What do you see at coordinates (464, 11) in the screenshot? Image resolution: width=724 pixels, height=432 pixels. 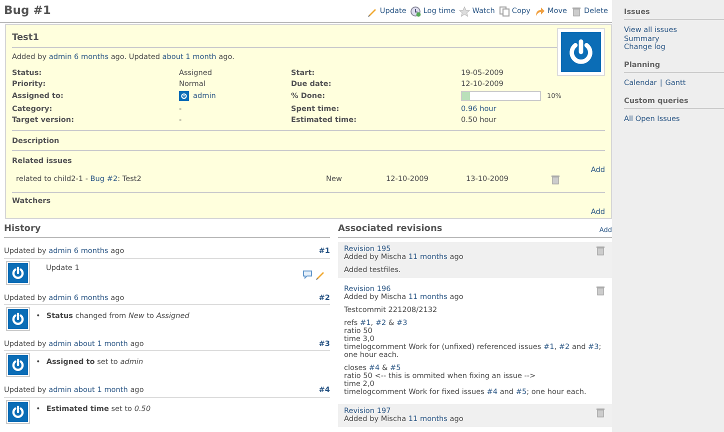 I see `star-icon` at bounding box center [464, 11].